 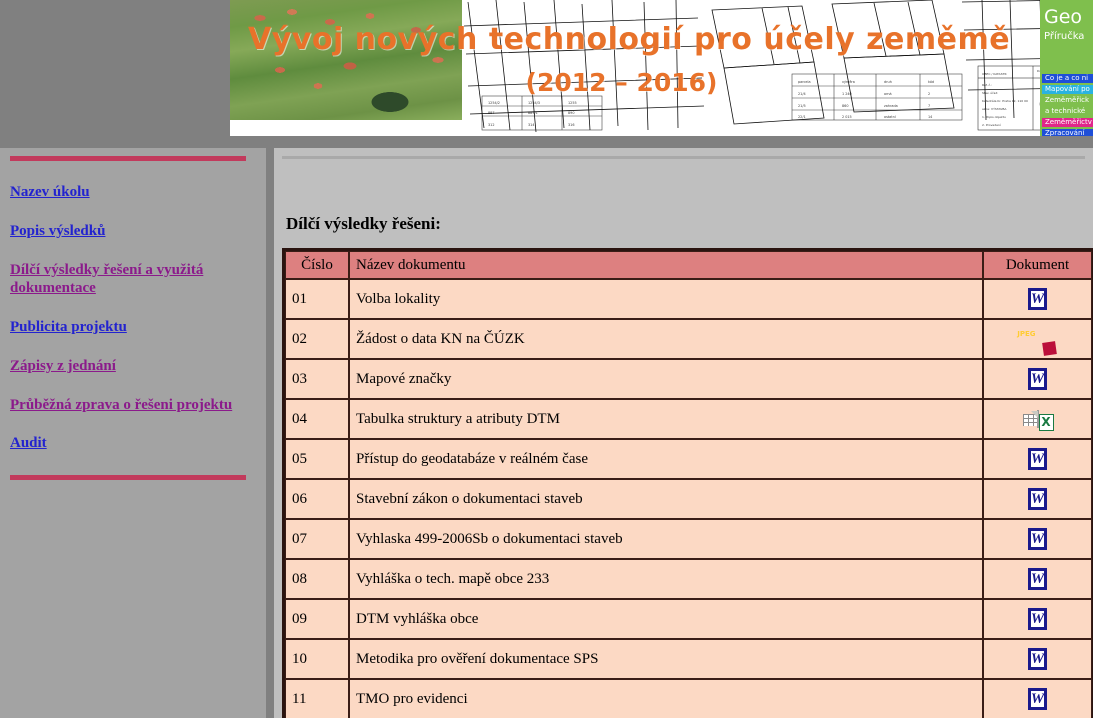 What do you see at coordinates (931, 82) in the screenshot?
I see `svg-text: kód` at bounding box center [931, 82].